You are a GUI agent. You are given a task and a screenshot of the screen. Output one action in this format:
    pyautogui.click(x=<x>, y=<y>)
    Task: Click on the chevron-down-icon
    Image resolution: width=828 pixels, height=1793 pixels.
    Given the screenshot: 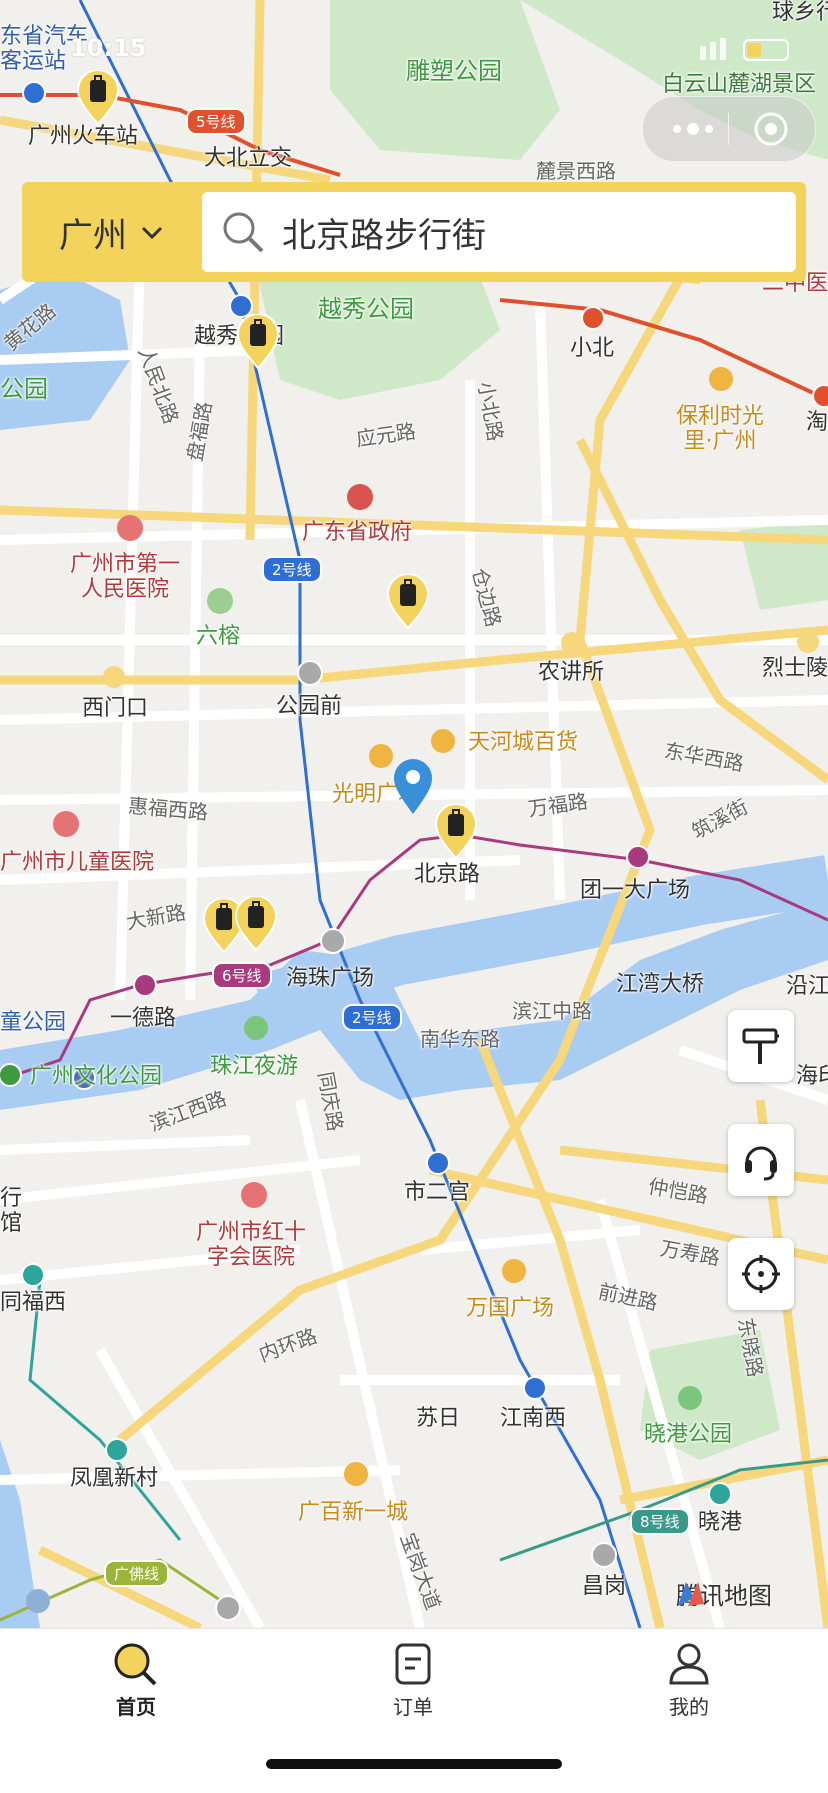 What is the action you would take?
    pyautogui.click(x=152, y=233)
    